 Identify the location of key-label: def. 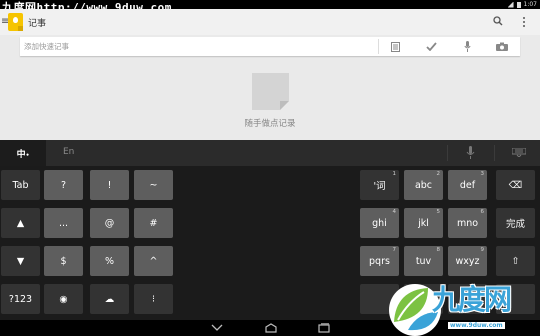
(467, 185).